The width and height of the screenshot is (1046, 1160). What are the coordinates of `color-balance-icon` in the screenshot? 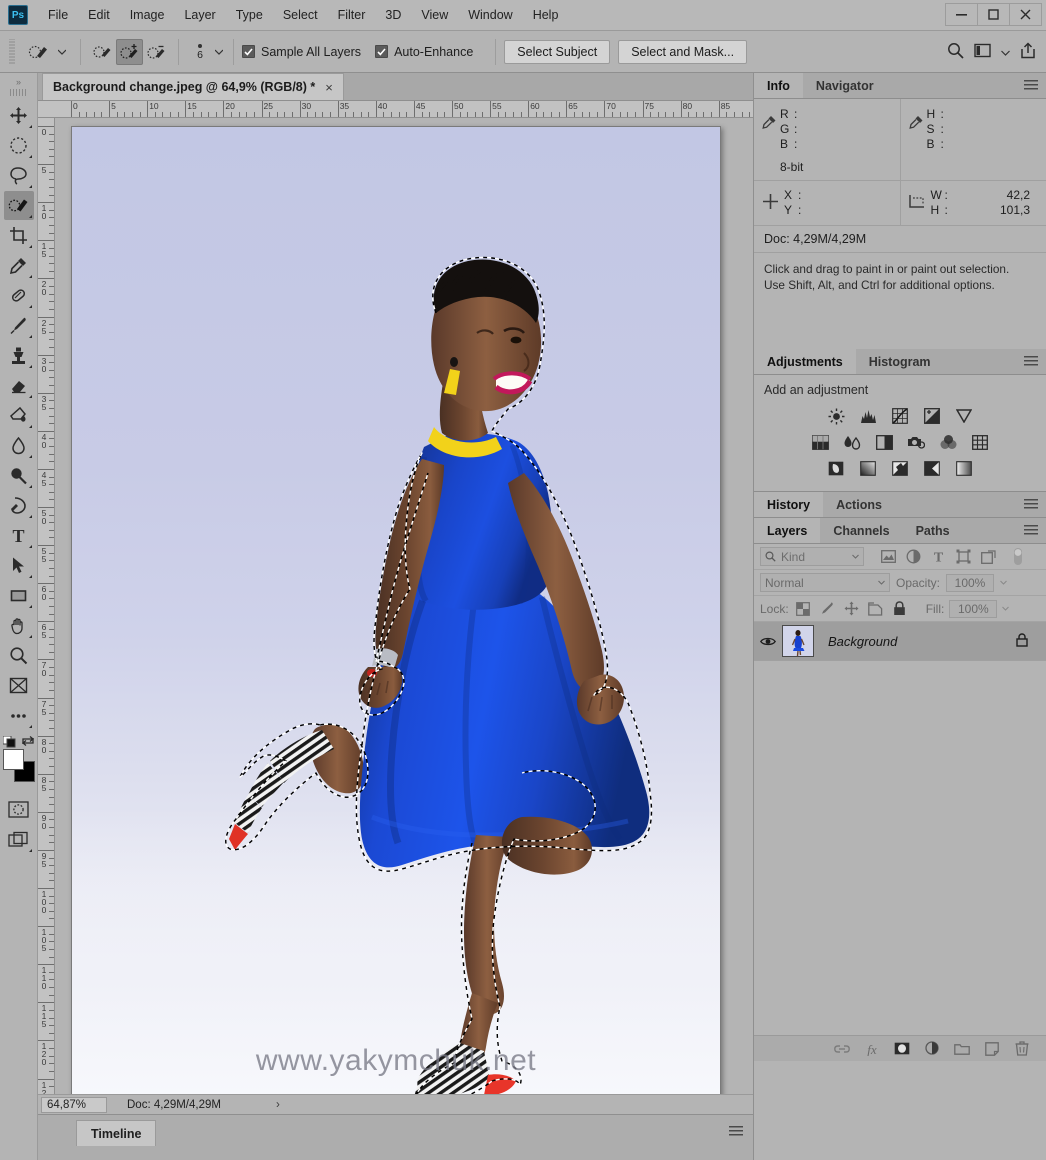 It's located at (852, 442).